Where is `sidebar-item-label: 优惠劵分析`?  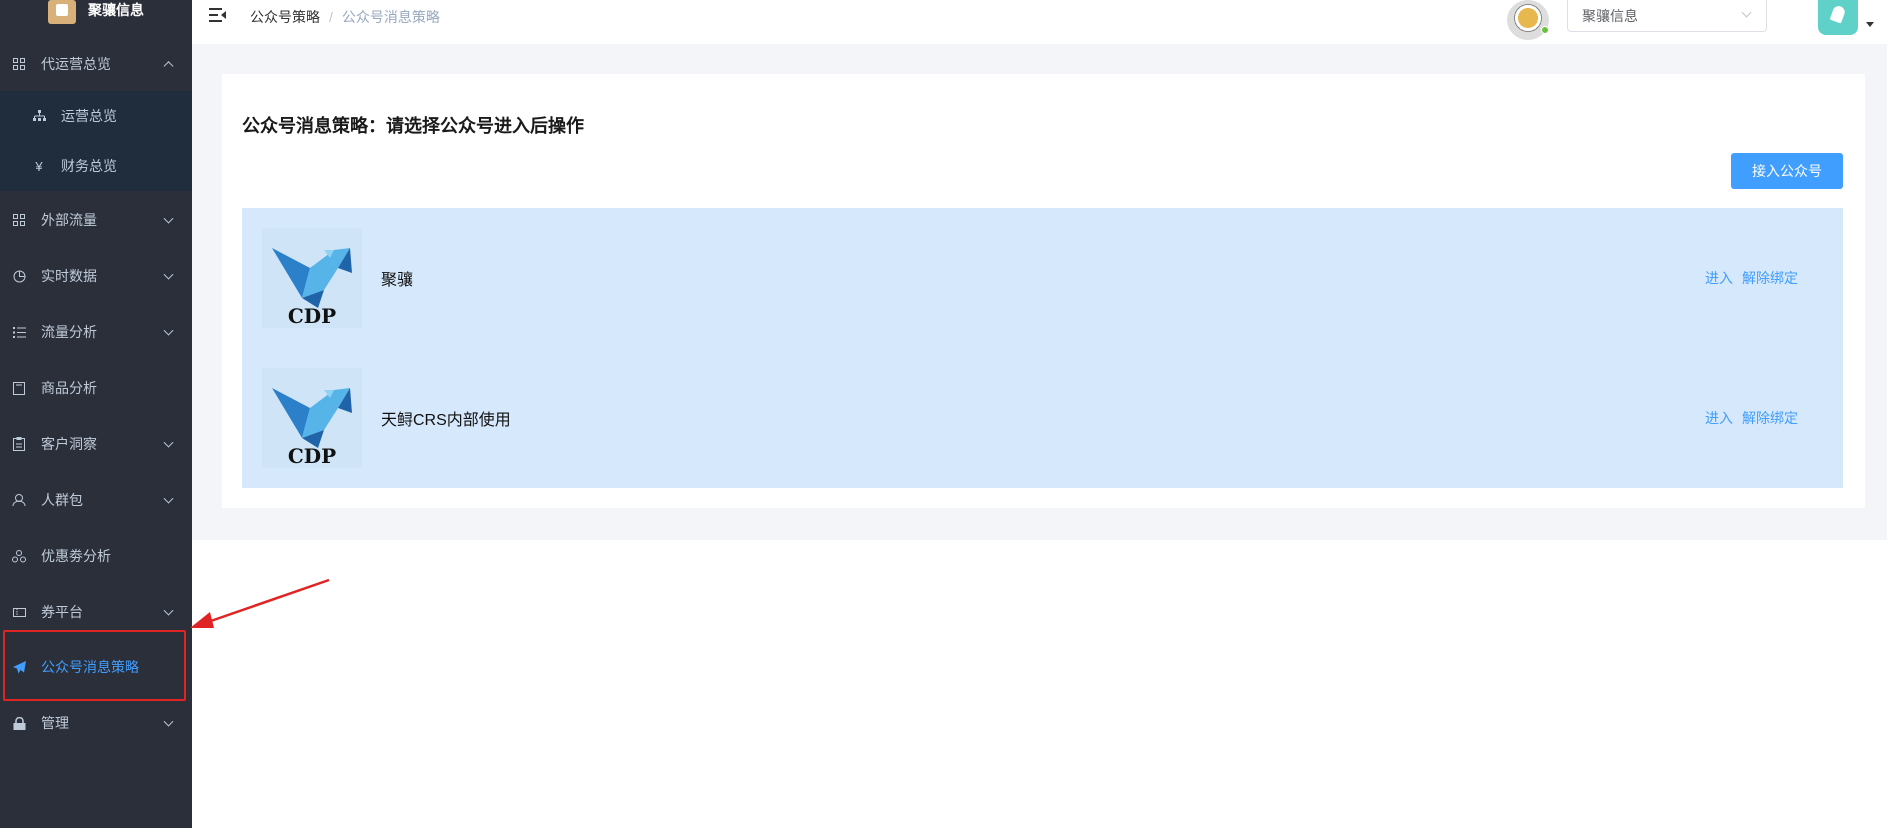
sidebar-item-label: 优惠劵分析 is located at coordinates (76, 556).